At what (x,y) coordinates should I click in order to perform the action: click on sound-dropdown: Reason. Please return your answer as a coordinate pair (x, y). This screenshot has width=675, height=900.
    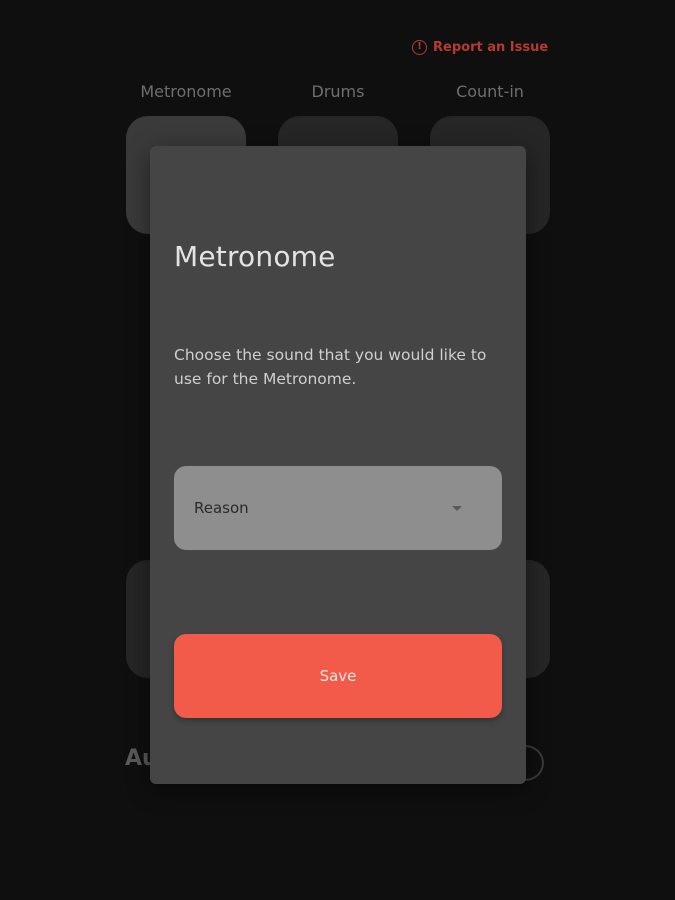
    Looking at the image, I should click on (338, 508).